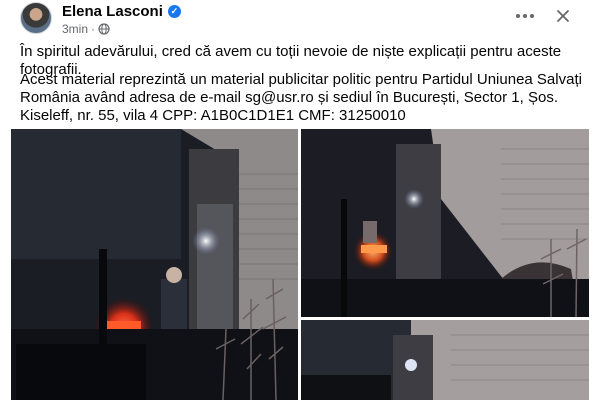 The height and width of the screenshot is (400, 600). Describe the element at coordinates (36, 18) in the screenshot. I see `avatar` at that location.